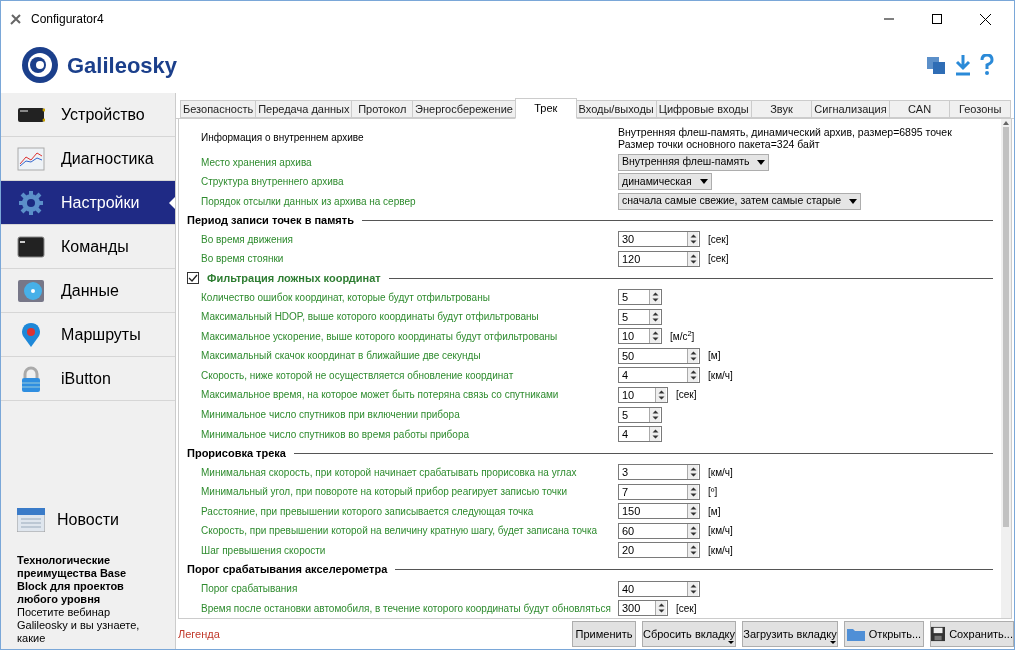 This screenshot has height=650, width=1015. What do you see at coordinates (122, 65) in the screenshot?
I see `logo-text: Galileosky` at bounding box center [122, 65].